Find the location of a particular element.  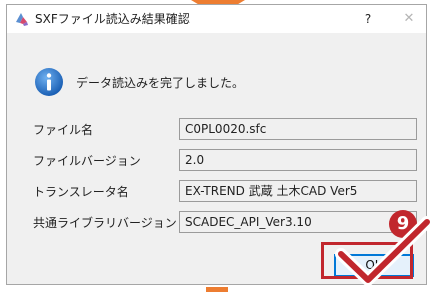

completion-message: データ読込みを完了しました。 is located at coordinates (160, 83).